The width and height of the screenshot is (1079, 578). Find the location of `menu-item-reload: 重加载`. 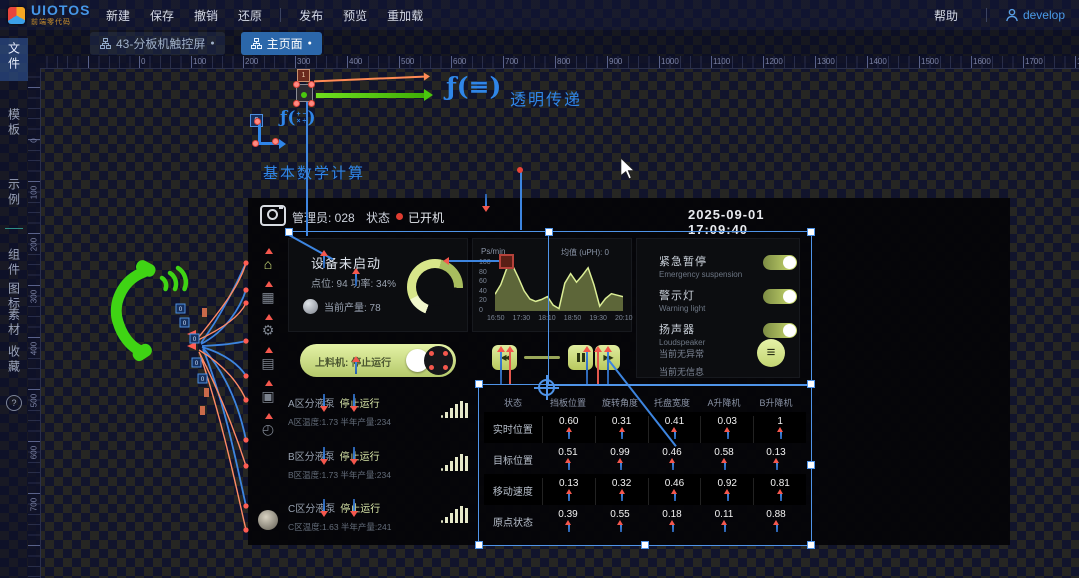

menu-item-reload: 重加载 is located at coordinates (405, 15).